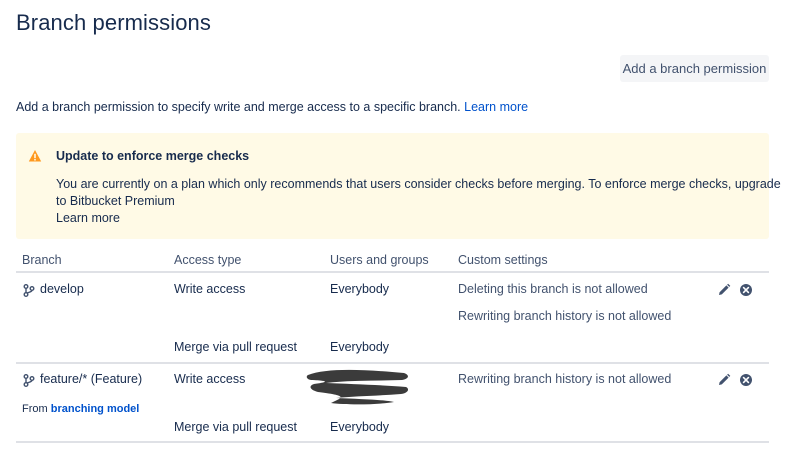  What do you see at coordinates (42, 260) in the screenshot?
I see `column-header-branch: Branch` at bounding box center [42, 260].